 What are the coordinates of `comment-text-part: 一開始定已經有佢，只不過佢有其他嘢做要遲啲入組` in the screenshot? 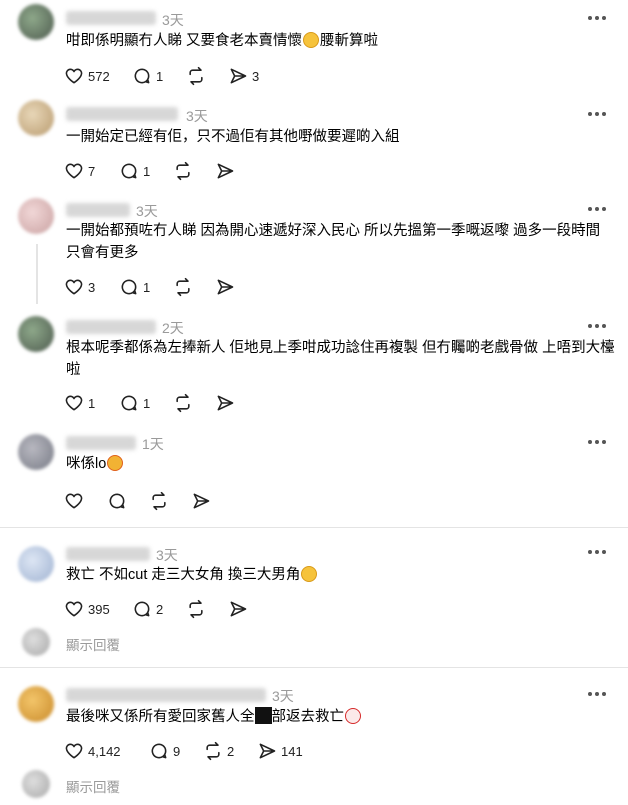 It's located at (233, 137).